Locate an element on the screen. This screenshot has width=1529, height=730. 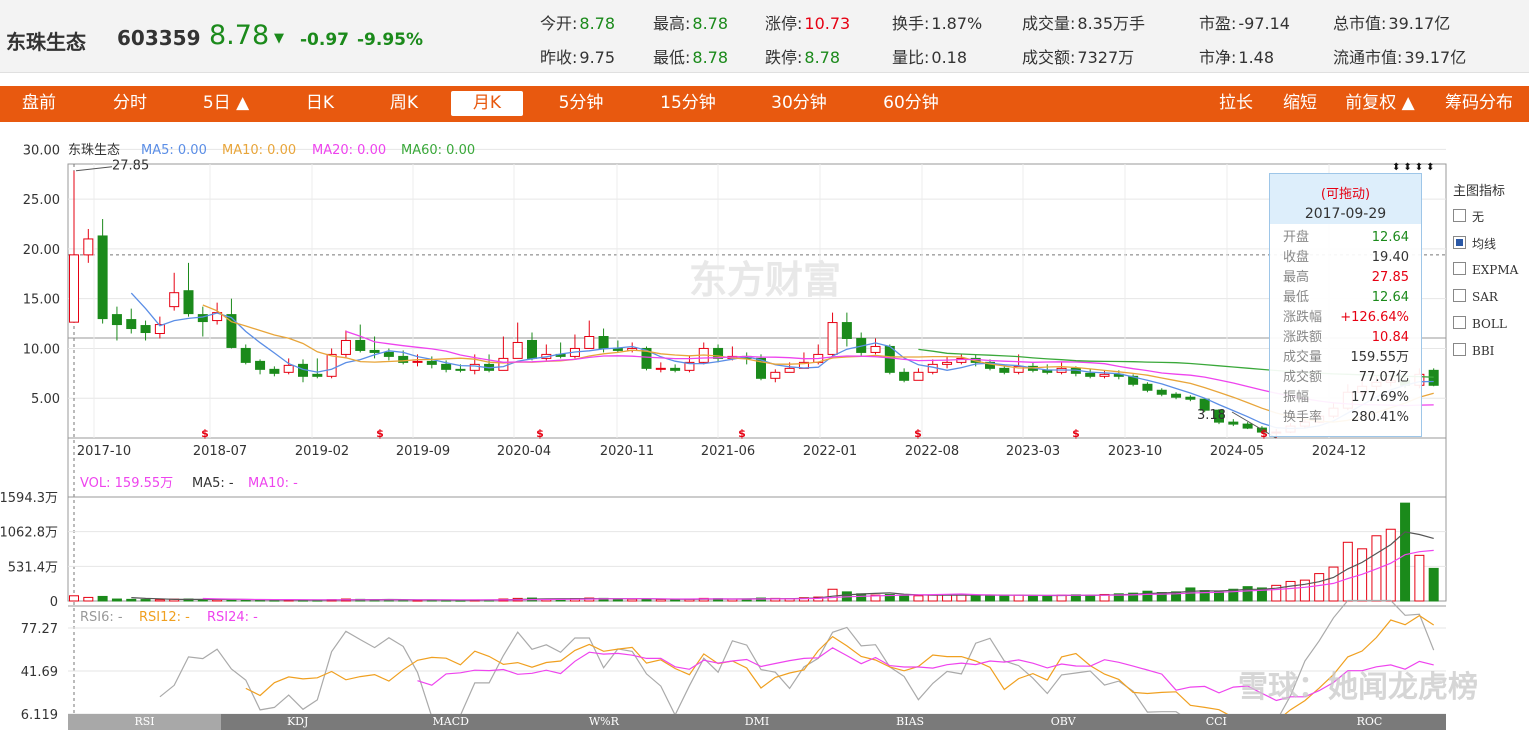
quote-item: 涨停: 10.73 is located at coordinates (807, 22).